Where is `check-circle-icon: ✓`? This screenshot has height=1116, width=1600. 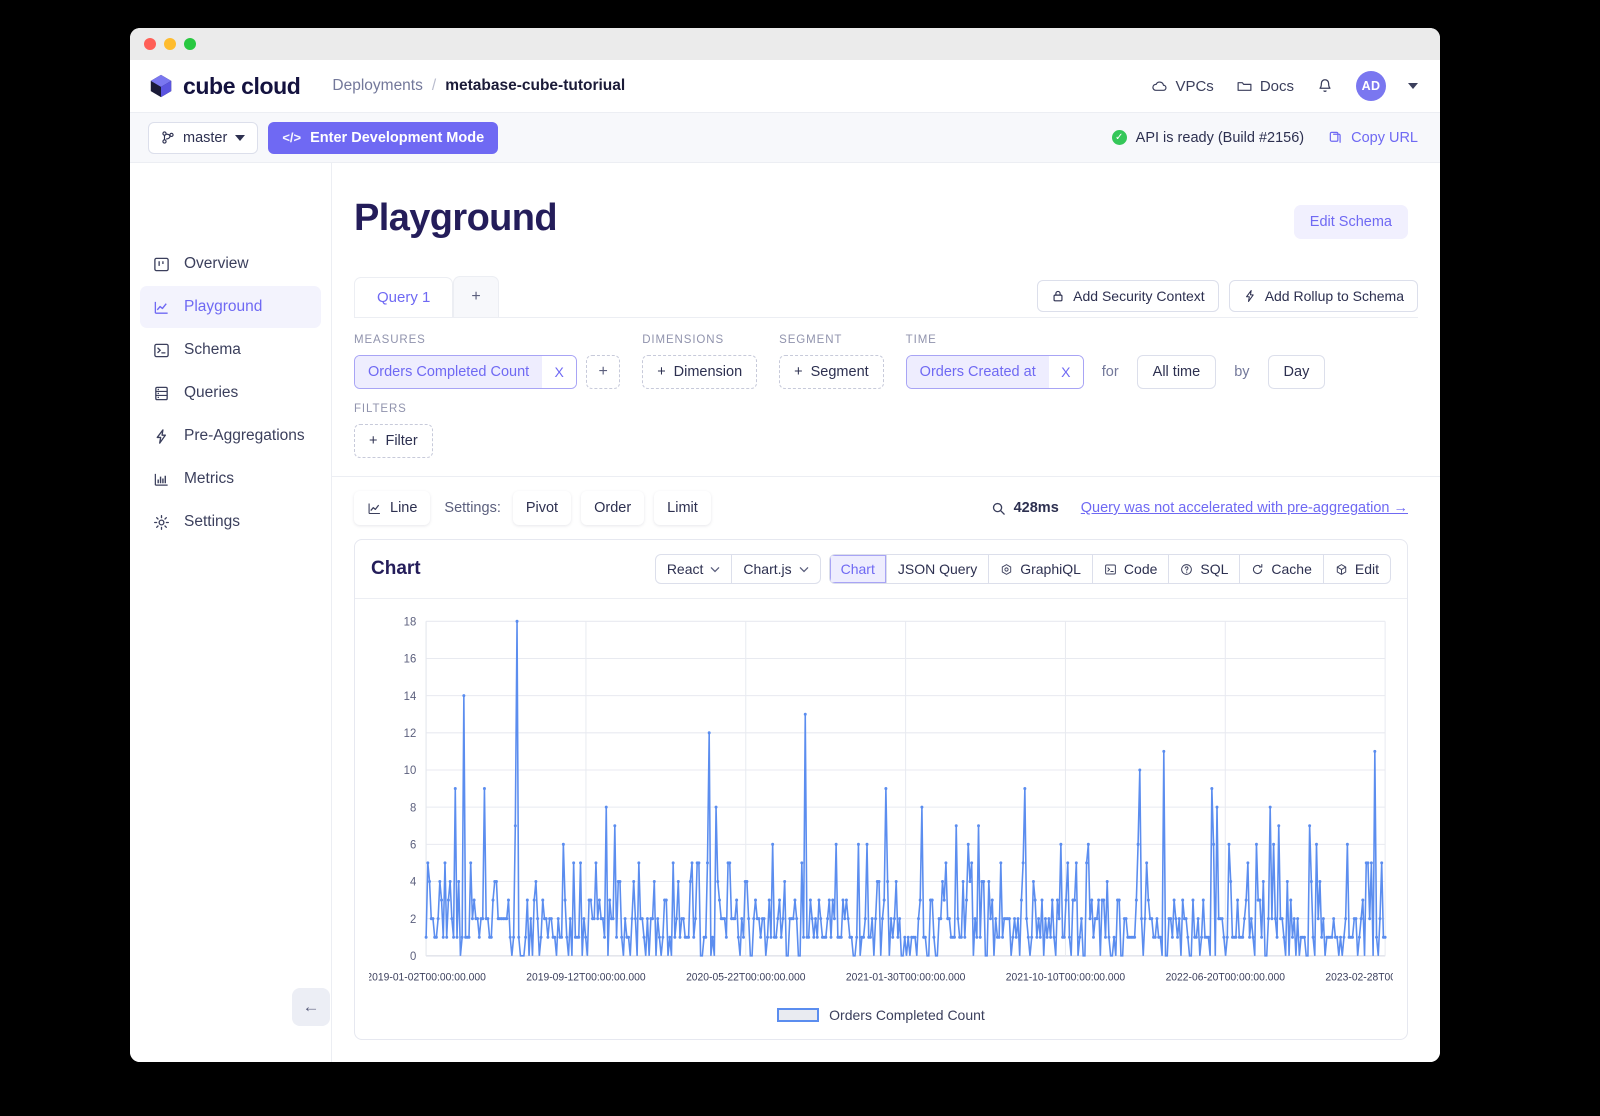 check-circle-icon: ✓ is located at coordinates (1119, 137).